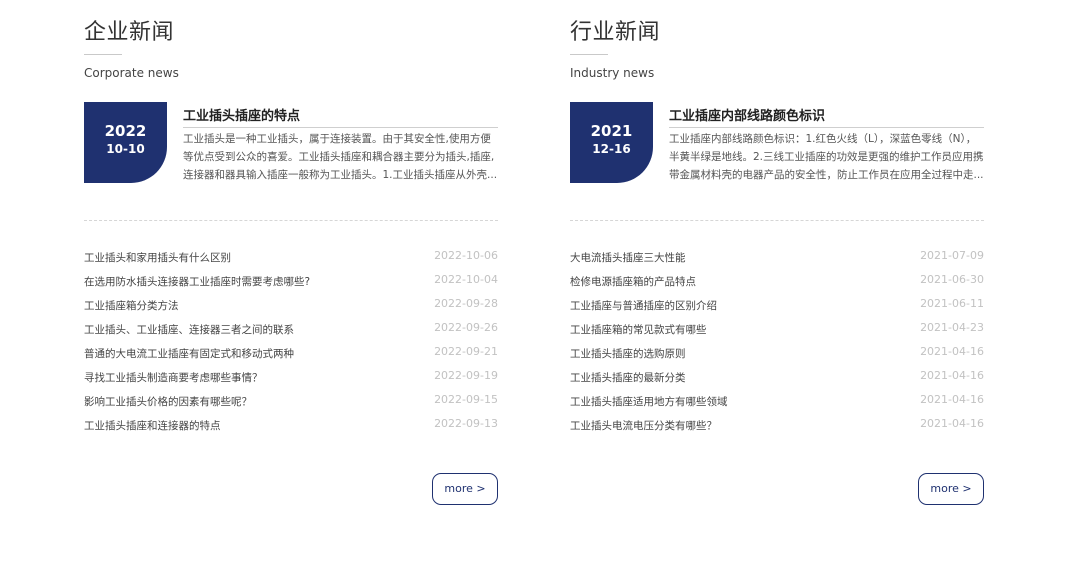 Image resolution: width=1066 pixels, height=565 pixels. What do you see at coordinates (291, 306) in the screenshot?
I see `list-item: 工业插座箱分类方法 2022-09-28` at bounding box center [291, 306].